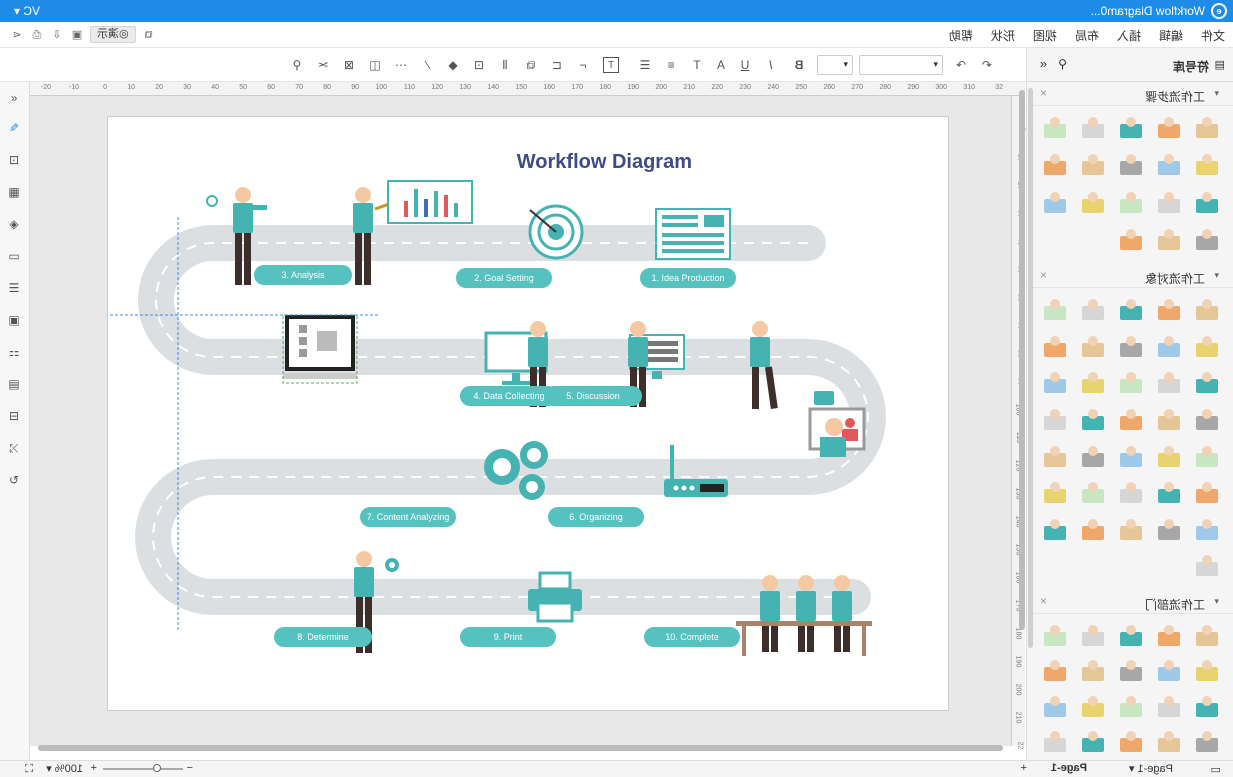  Describe the element at coordinates (14, 416) in the screenshot. I see `table-icon: ⊟` at that location.